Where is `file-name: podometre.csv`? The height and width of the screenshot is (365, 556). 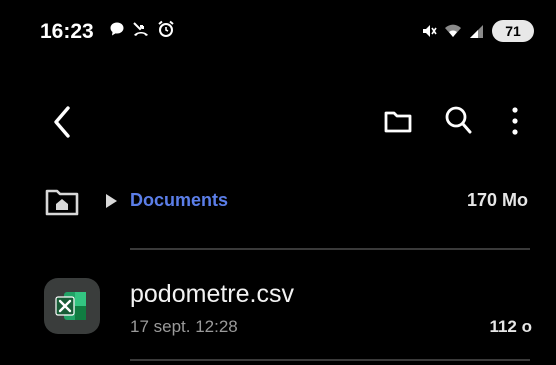 file-name: podometre.csv is located at coordinates (212, 294).